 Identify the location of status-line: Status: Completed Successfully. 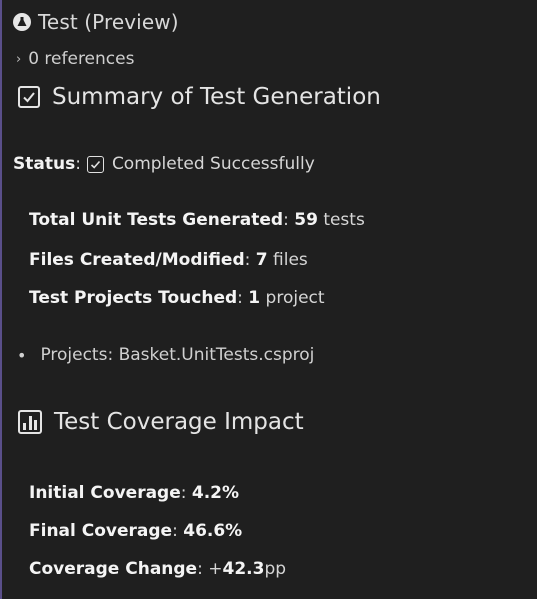
(164, 164).